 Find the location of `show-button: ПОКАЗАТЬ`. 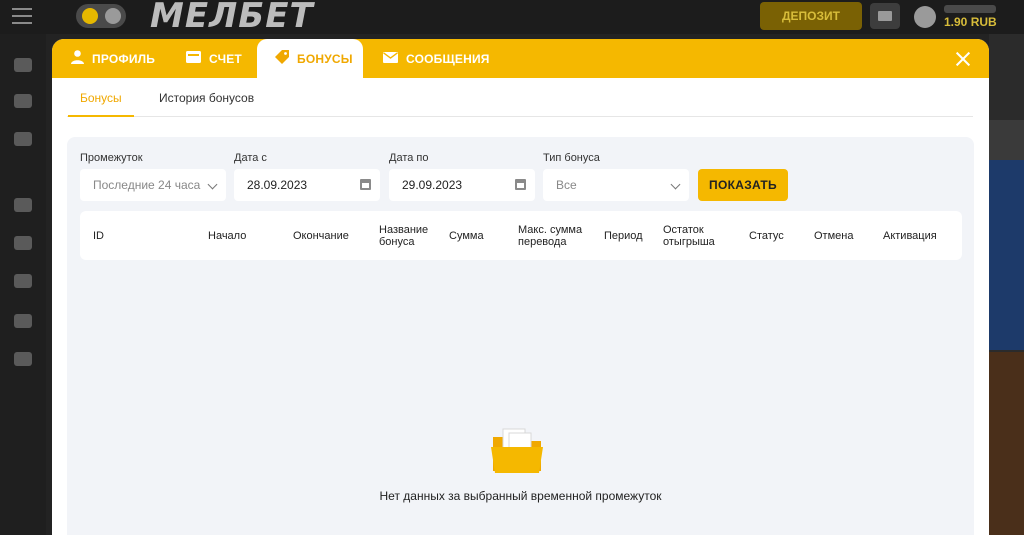

show-button: ПОКАЗАТЬ is located at coordinates (743, 185).